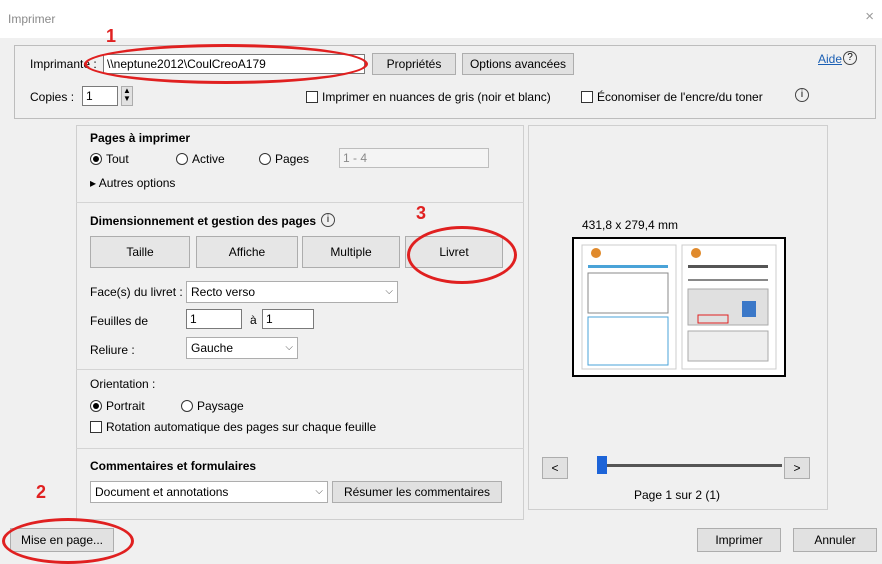 This screenshot has height=564, width=882. What do you see at coordinates (220, 406) in the screenshot?
I see `radio-landscape-label: Paysage` at bounding box center [220, 406].